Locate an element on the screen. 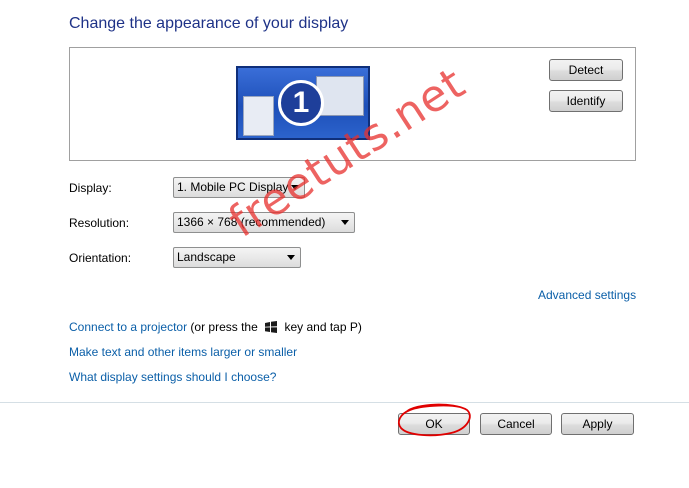 The height and width of the screenshot is (488, 689). detect-button: Detect is located at coordinates (586, 70).